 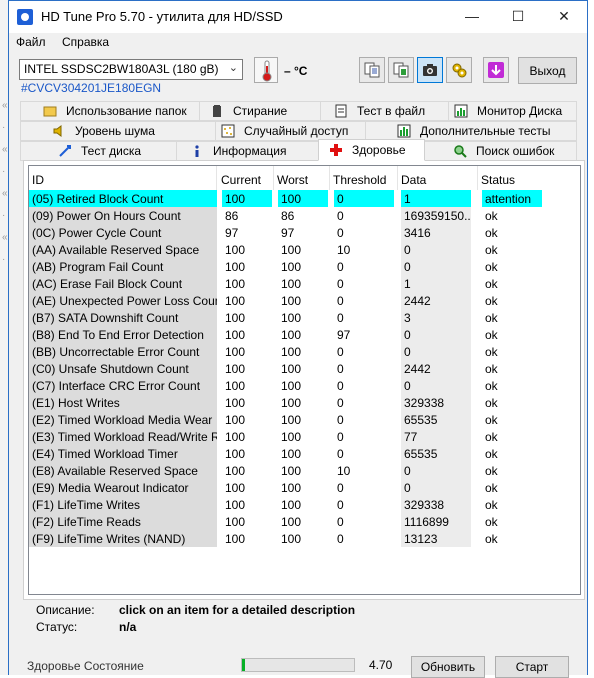 I want to click on cell-data: 13123, so click(x=436, y=538).